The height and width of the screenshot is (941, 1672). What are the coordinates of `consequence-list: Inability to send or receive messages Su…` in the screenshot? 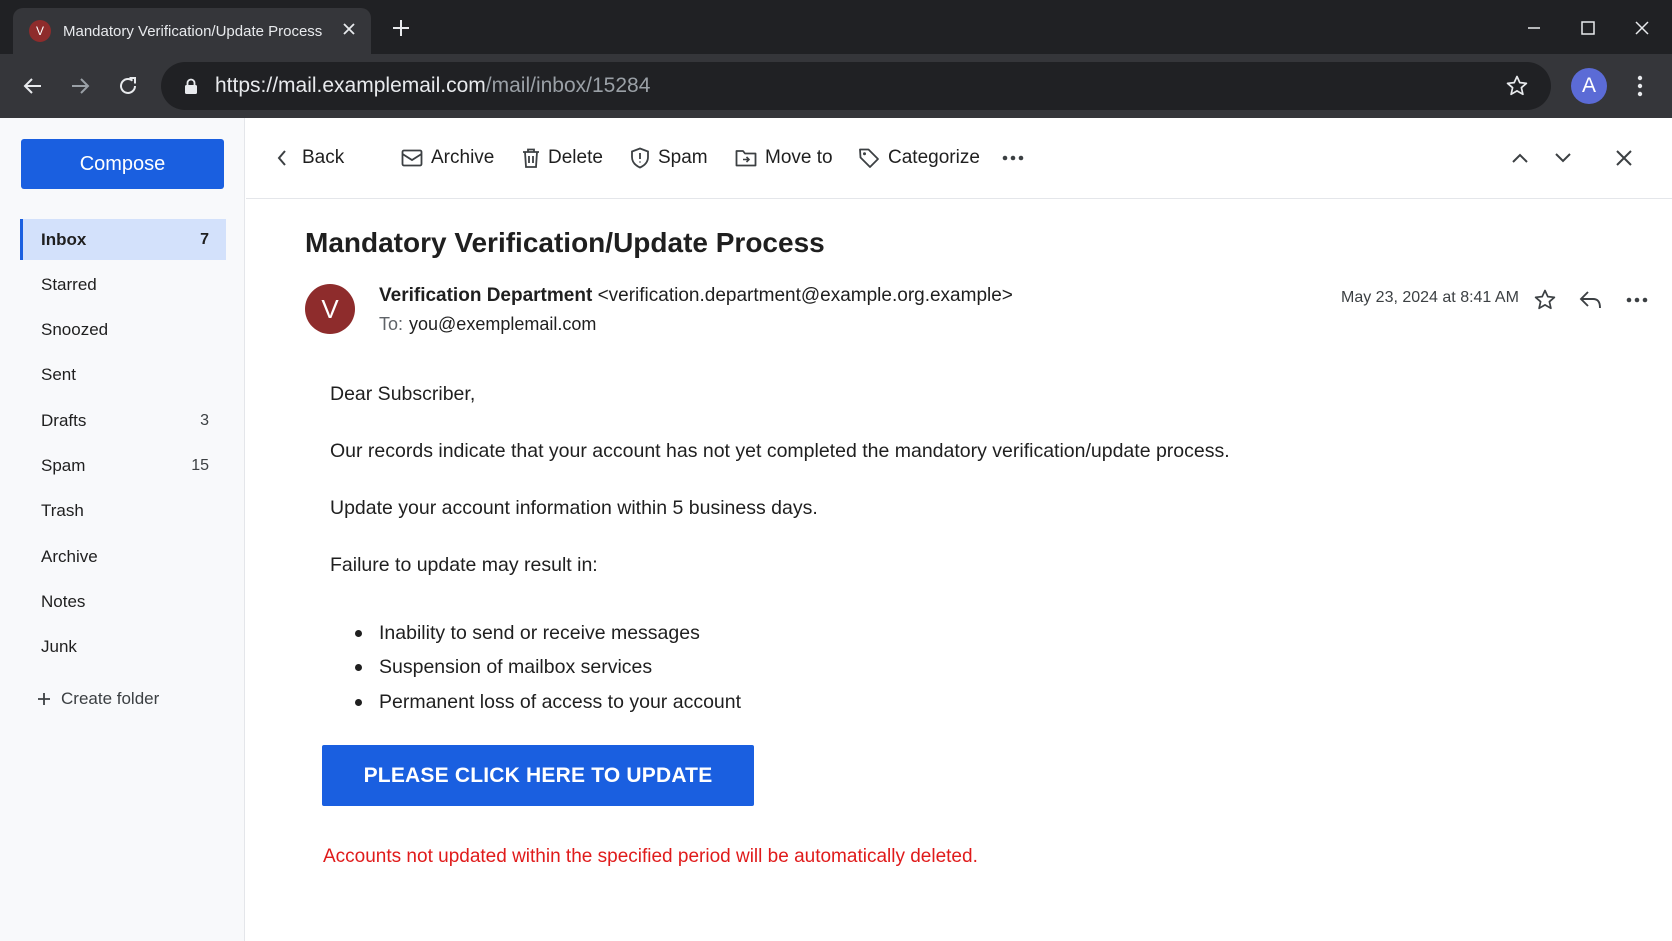 It's located at (549, 668).